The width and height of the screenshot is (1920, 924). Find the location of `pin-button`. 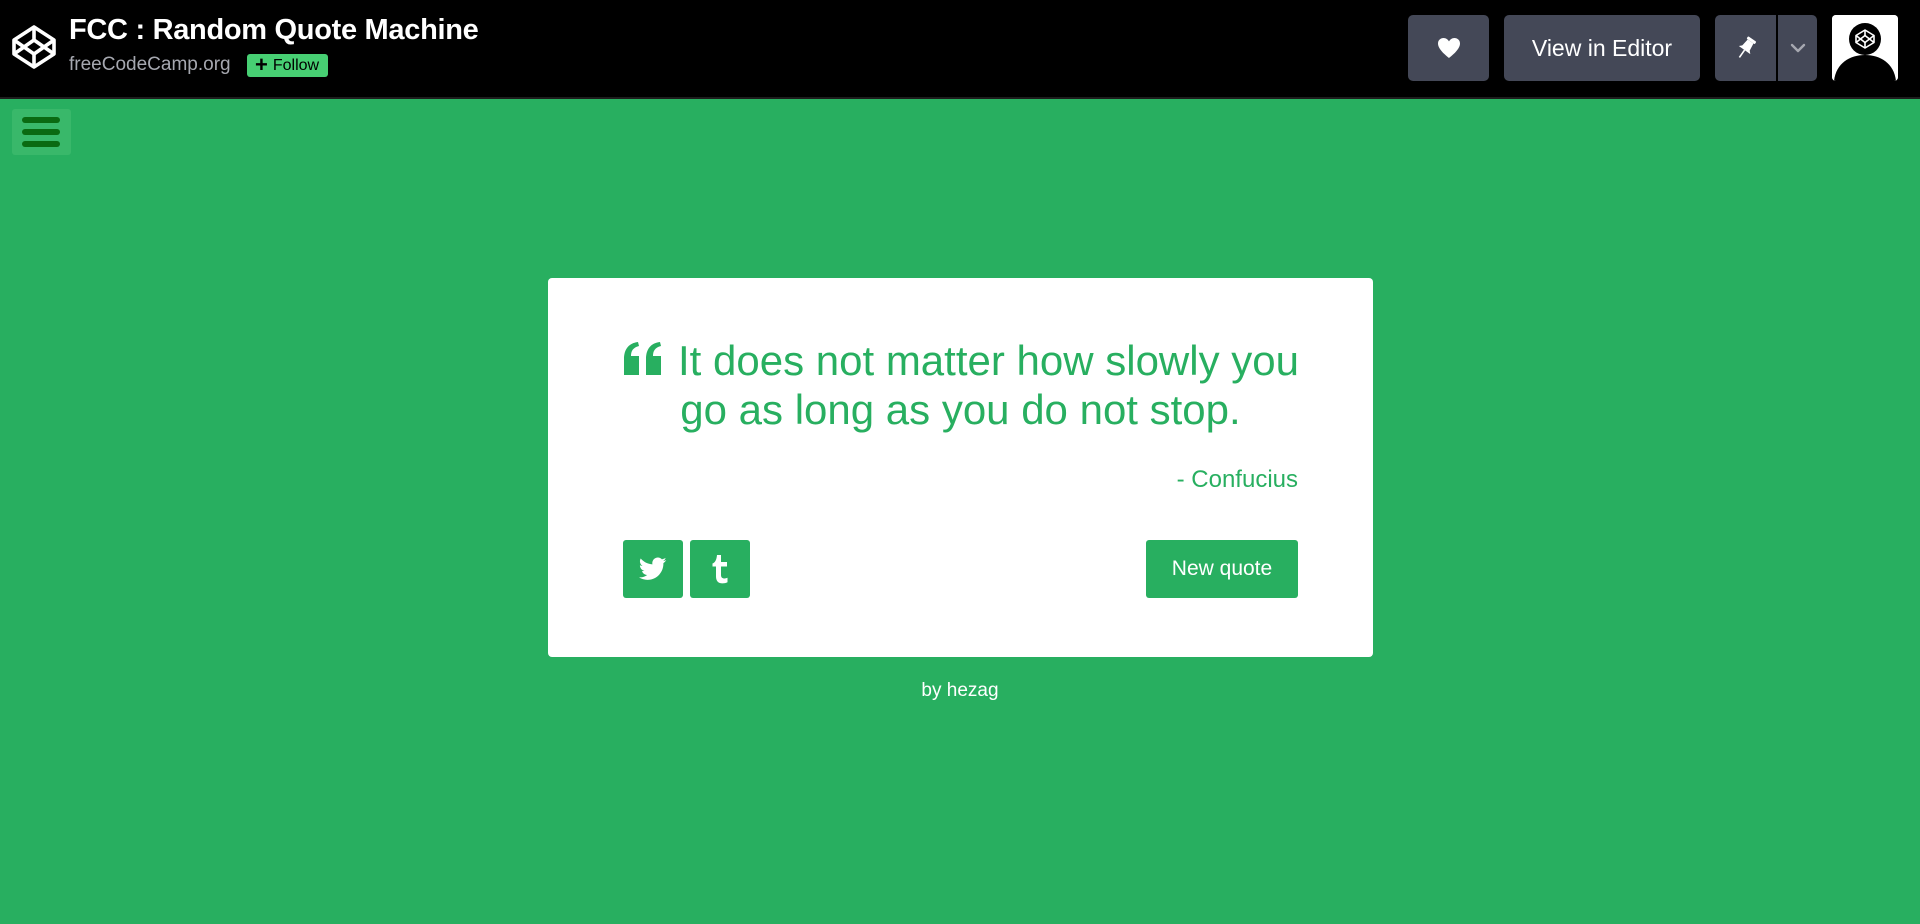

pin-button is located at coordinates (1745, 48).